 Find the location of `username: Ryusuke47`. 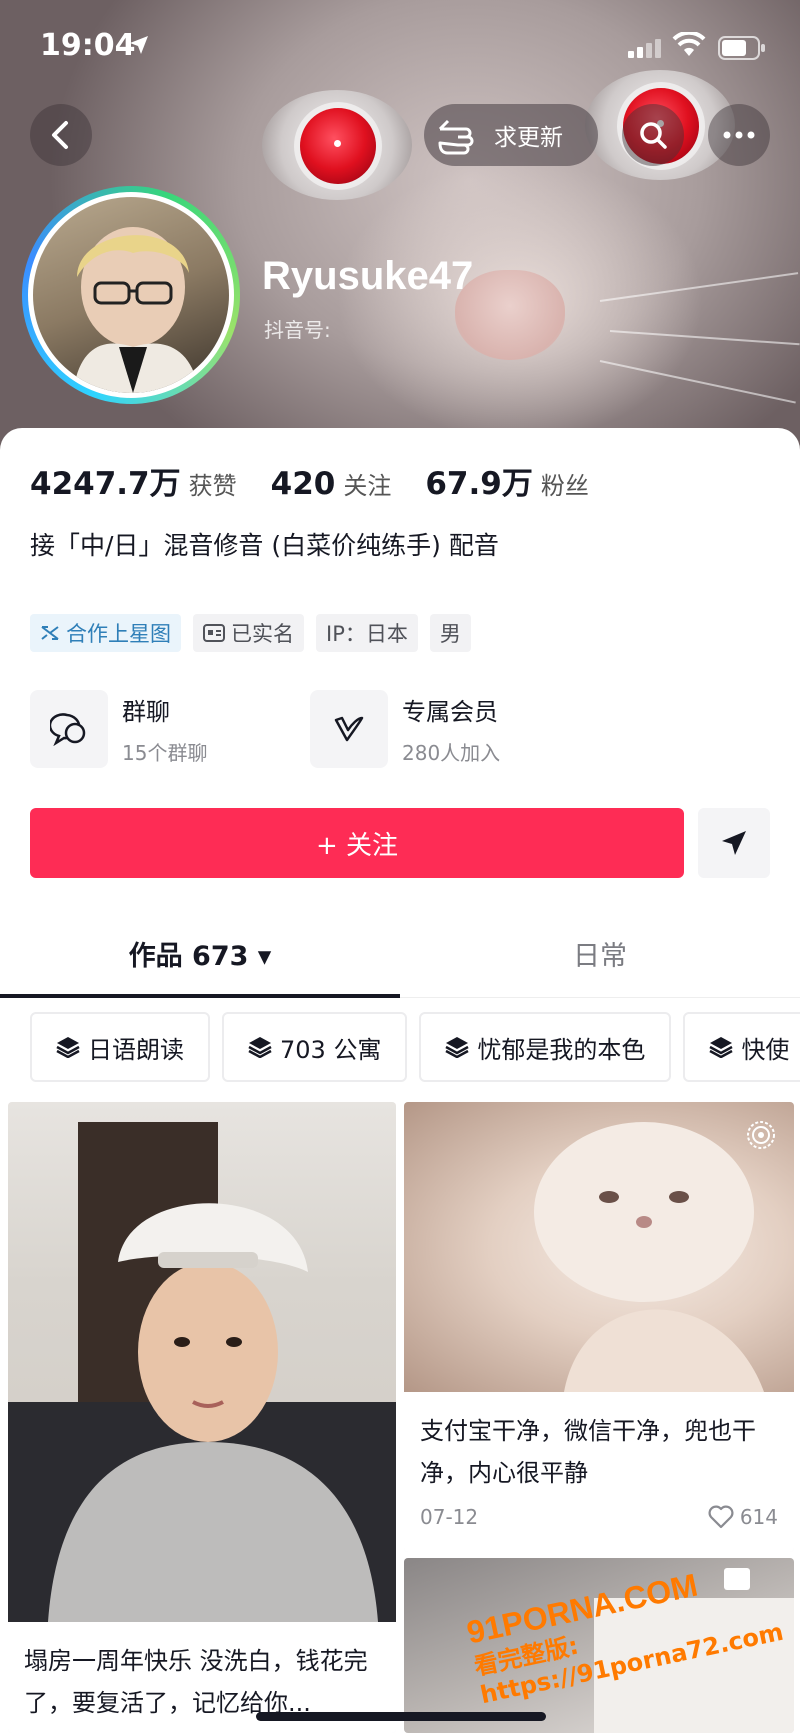

username: Ryusuke47 is located at coordinates (368, 276).